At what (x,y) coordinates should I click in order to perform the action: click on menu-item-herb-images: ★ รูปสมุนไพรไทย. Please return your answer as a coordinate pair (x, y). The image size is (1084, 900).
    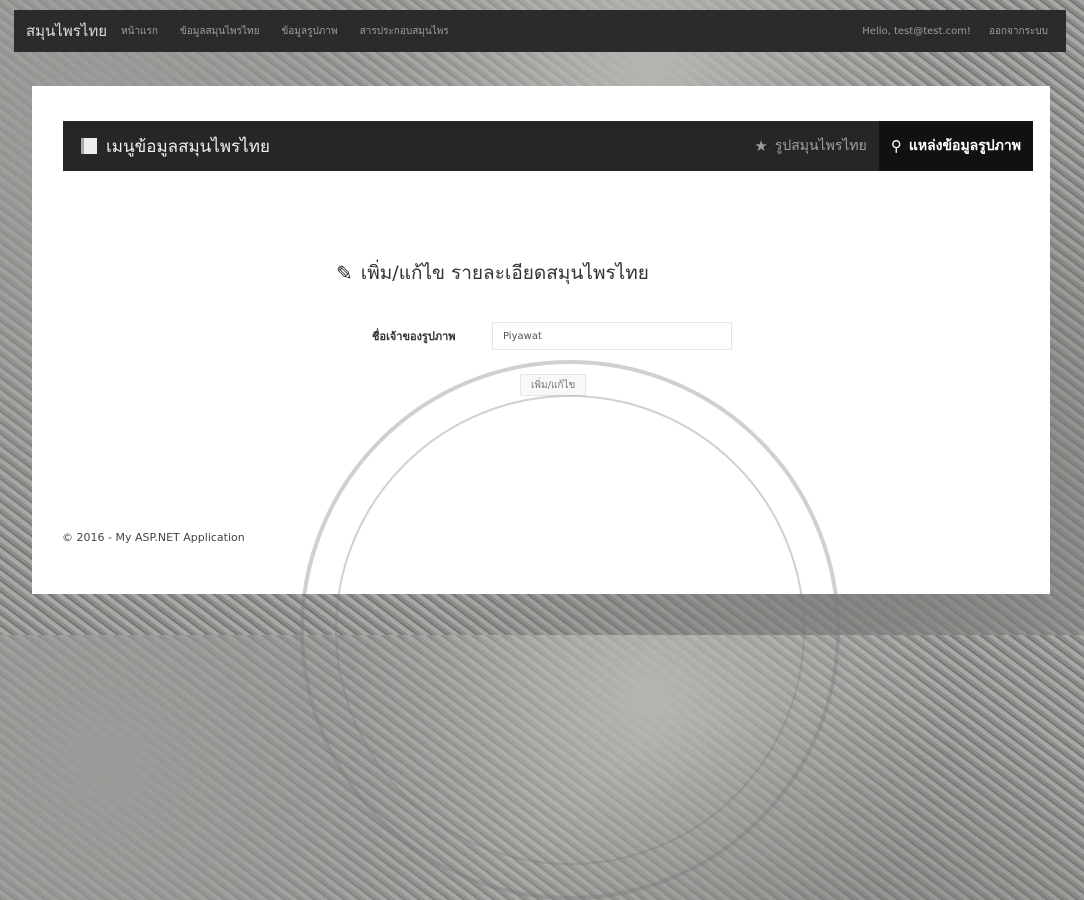
    Looking at the image, I should click on (810, 146).